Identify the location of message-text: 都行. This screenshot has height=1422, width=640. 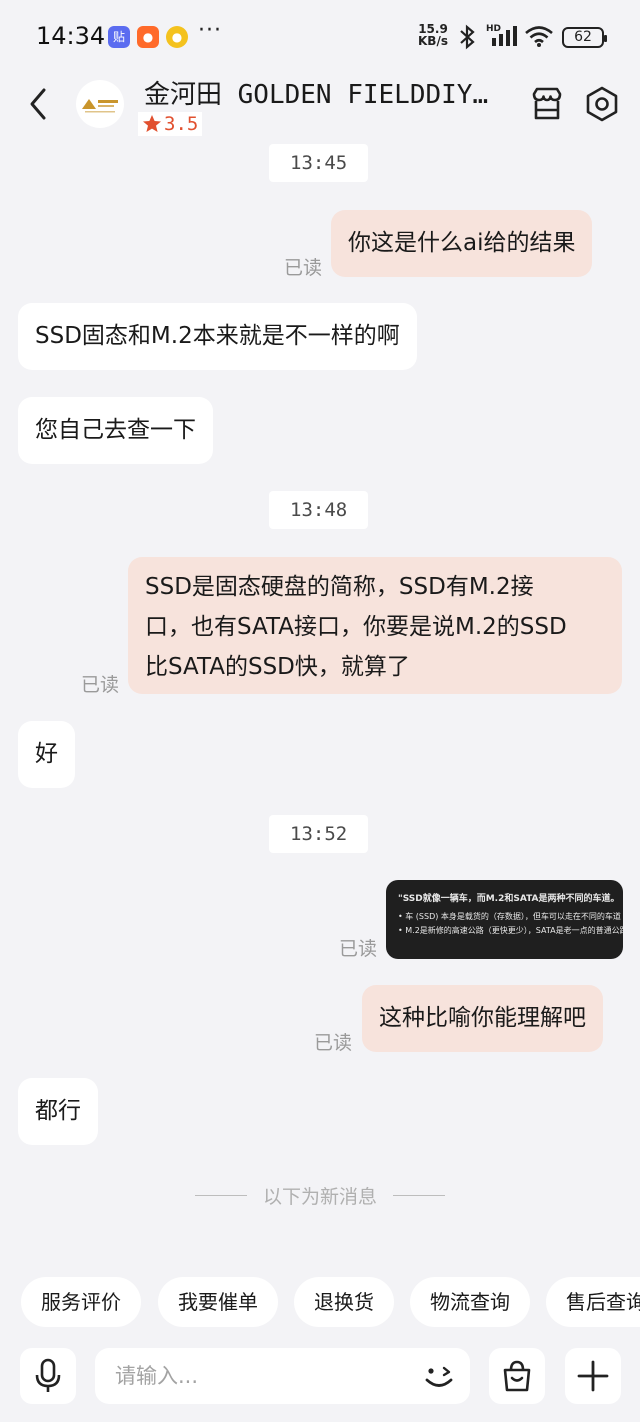
(58, 1111).